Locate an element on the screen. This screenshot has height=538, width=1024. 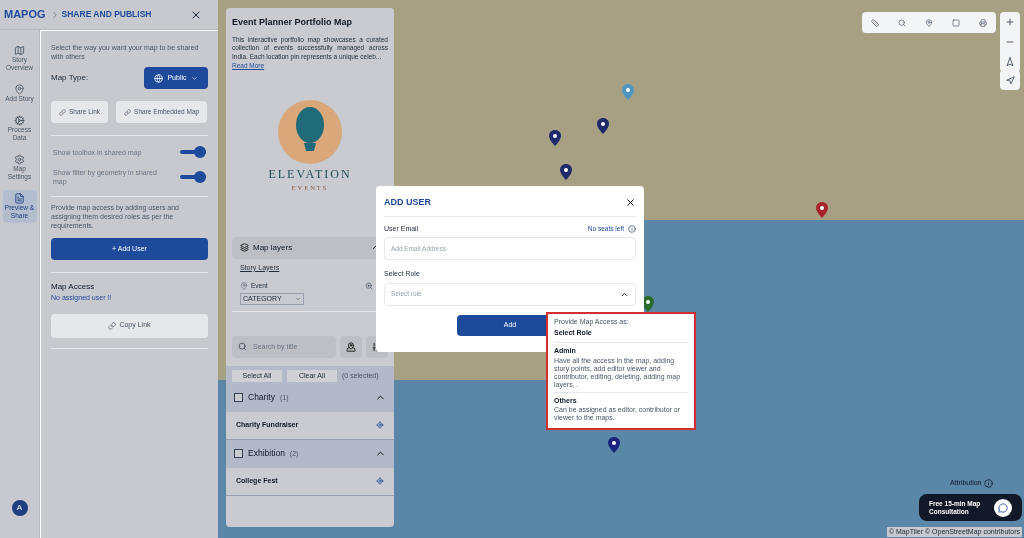
map-type-label: Map Type: is located at coordinates (70, 78).